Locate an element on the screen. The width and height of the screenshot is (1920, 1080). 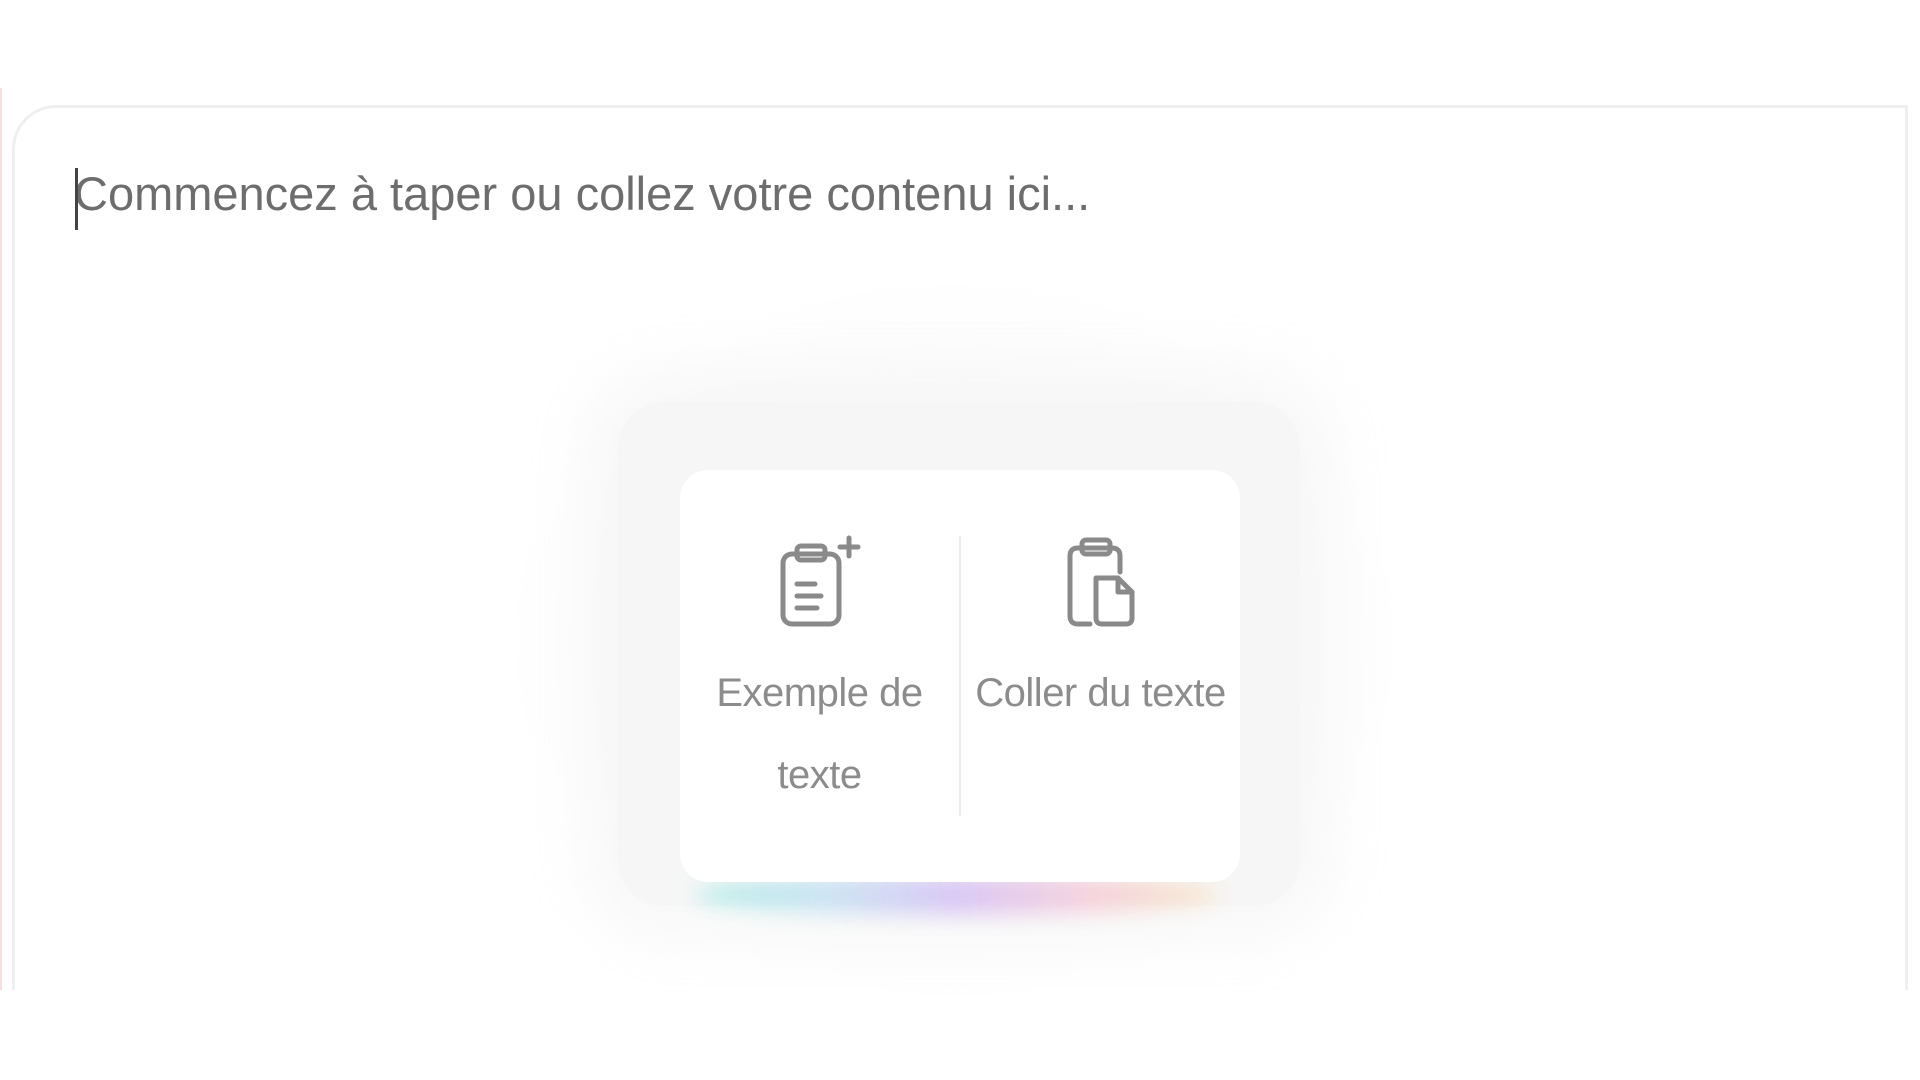
actions-card: Exemple de texte Coller du texte is located at coordinates (960, 676).